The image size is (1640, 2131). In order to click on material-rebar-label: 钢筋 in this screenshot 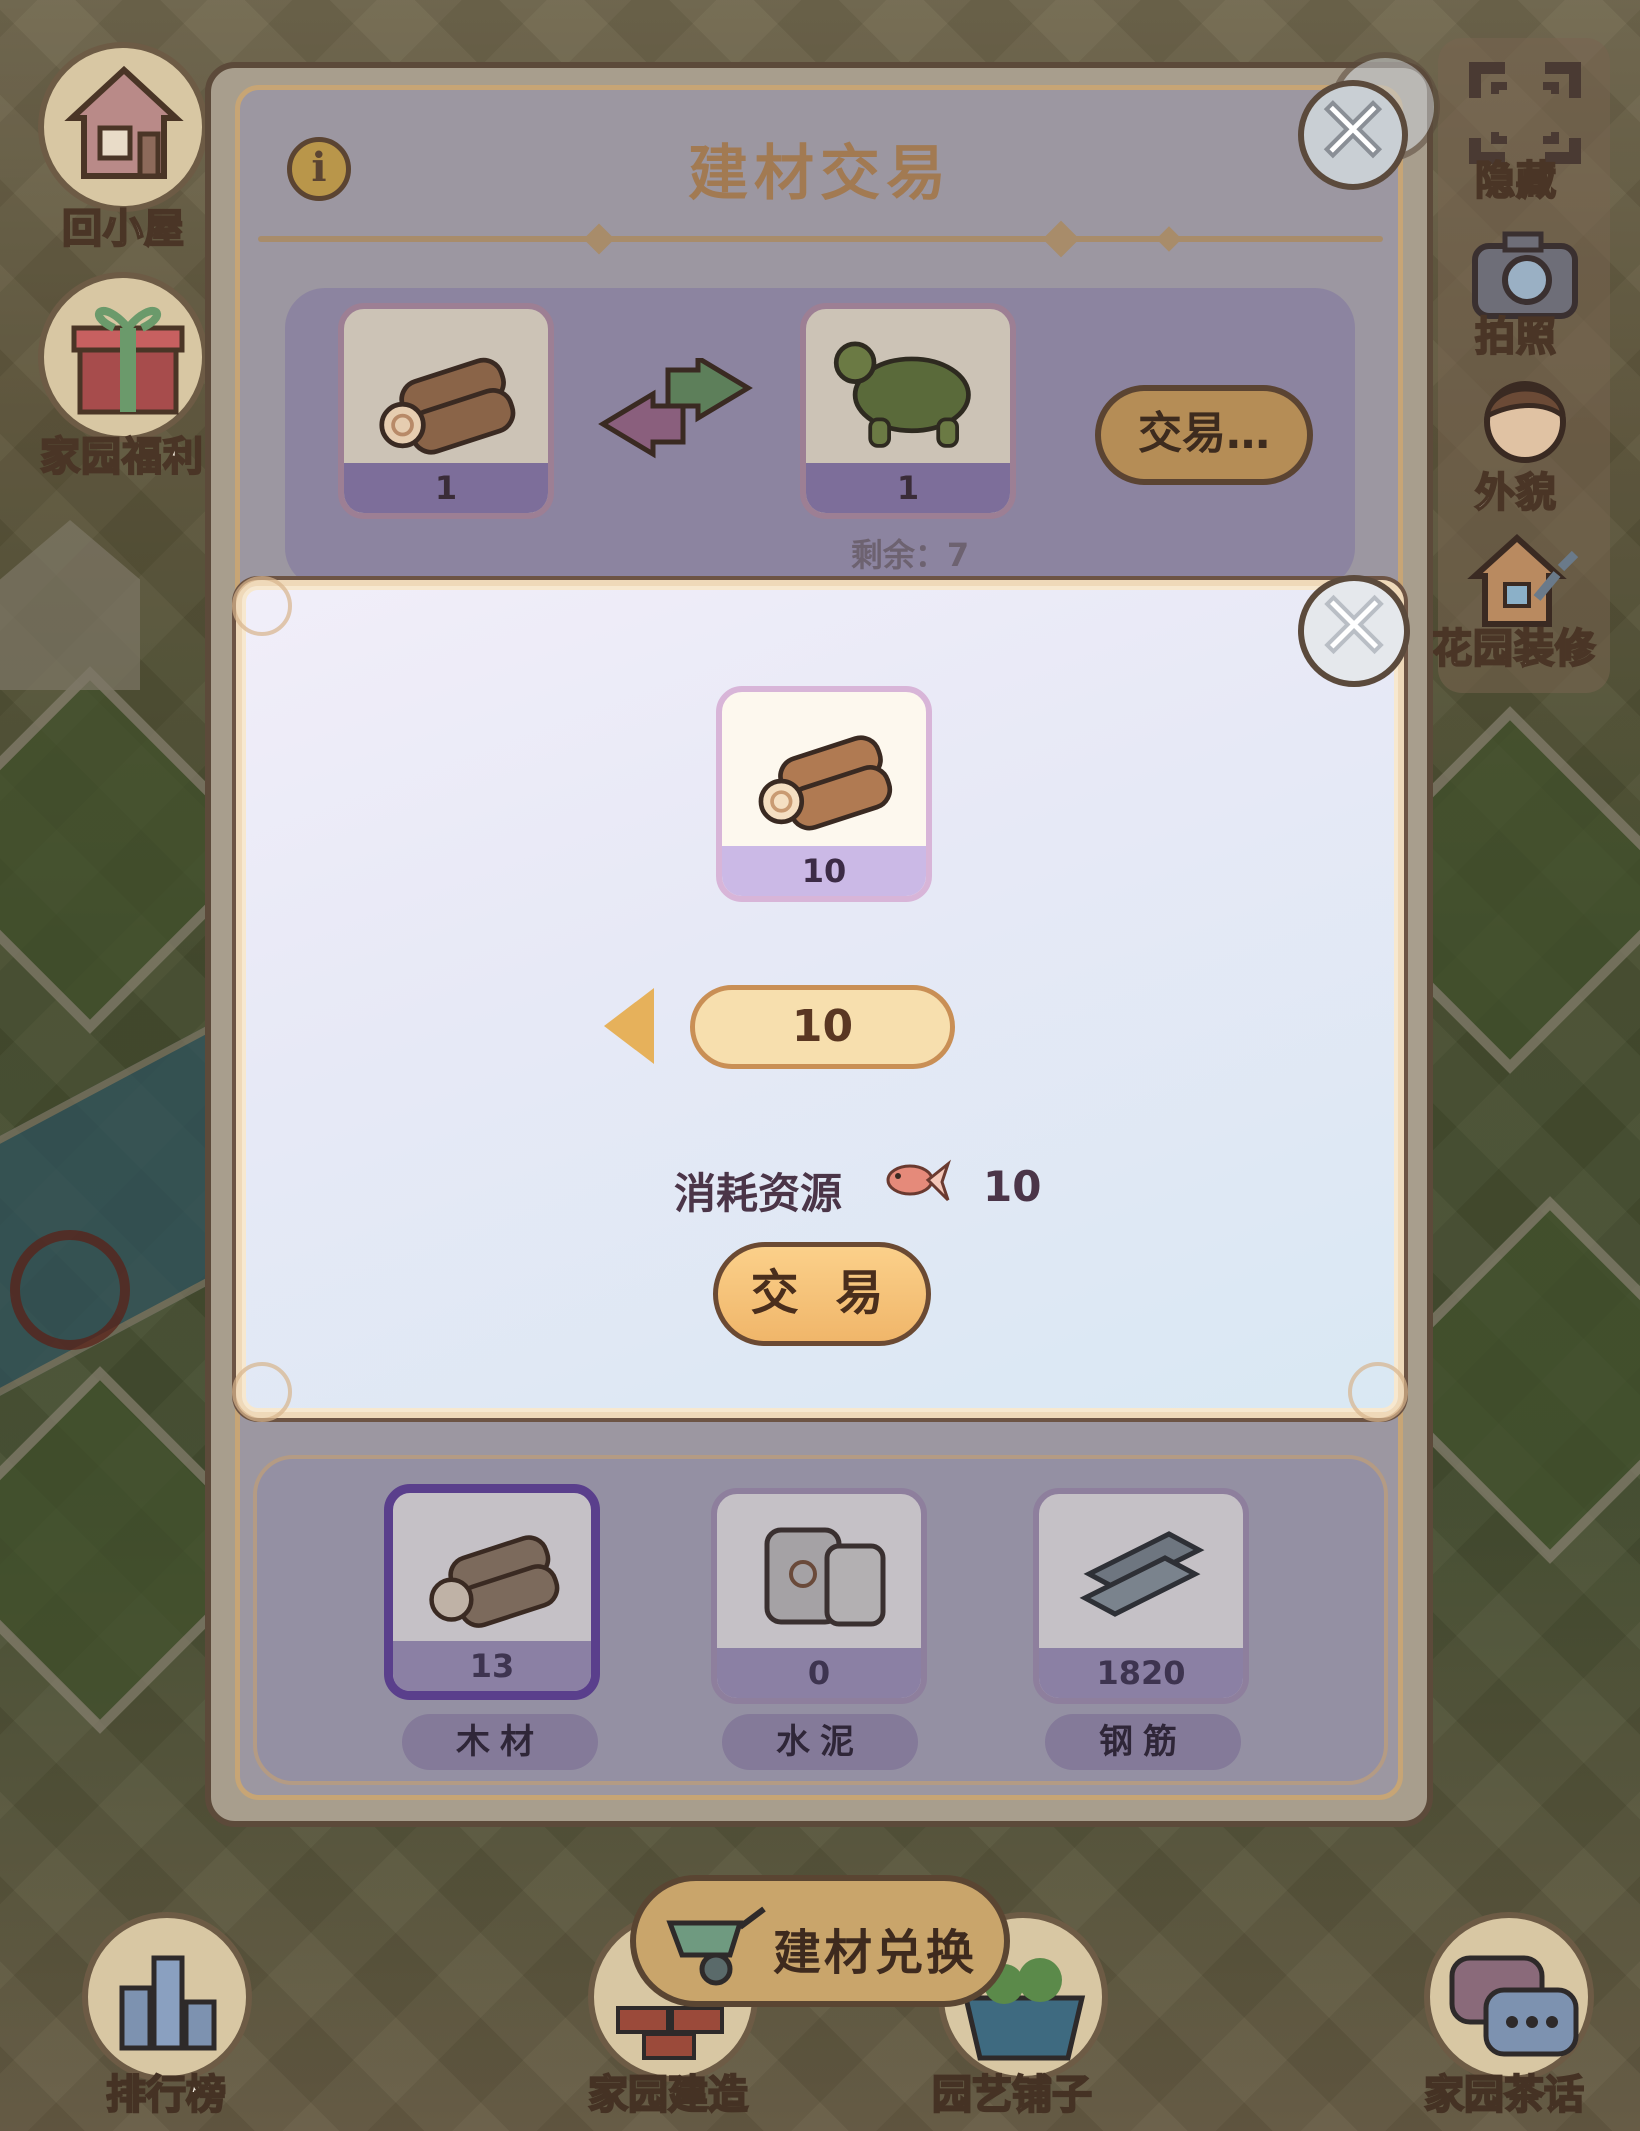, I will do `click(1143, 1742)`.